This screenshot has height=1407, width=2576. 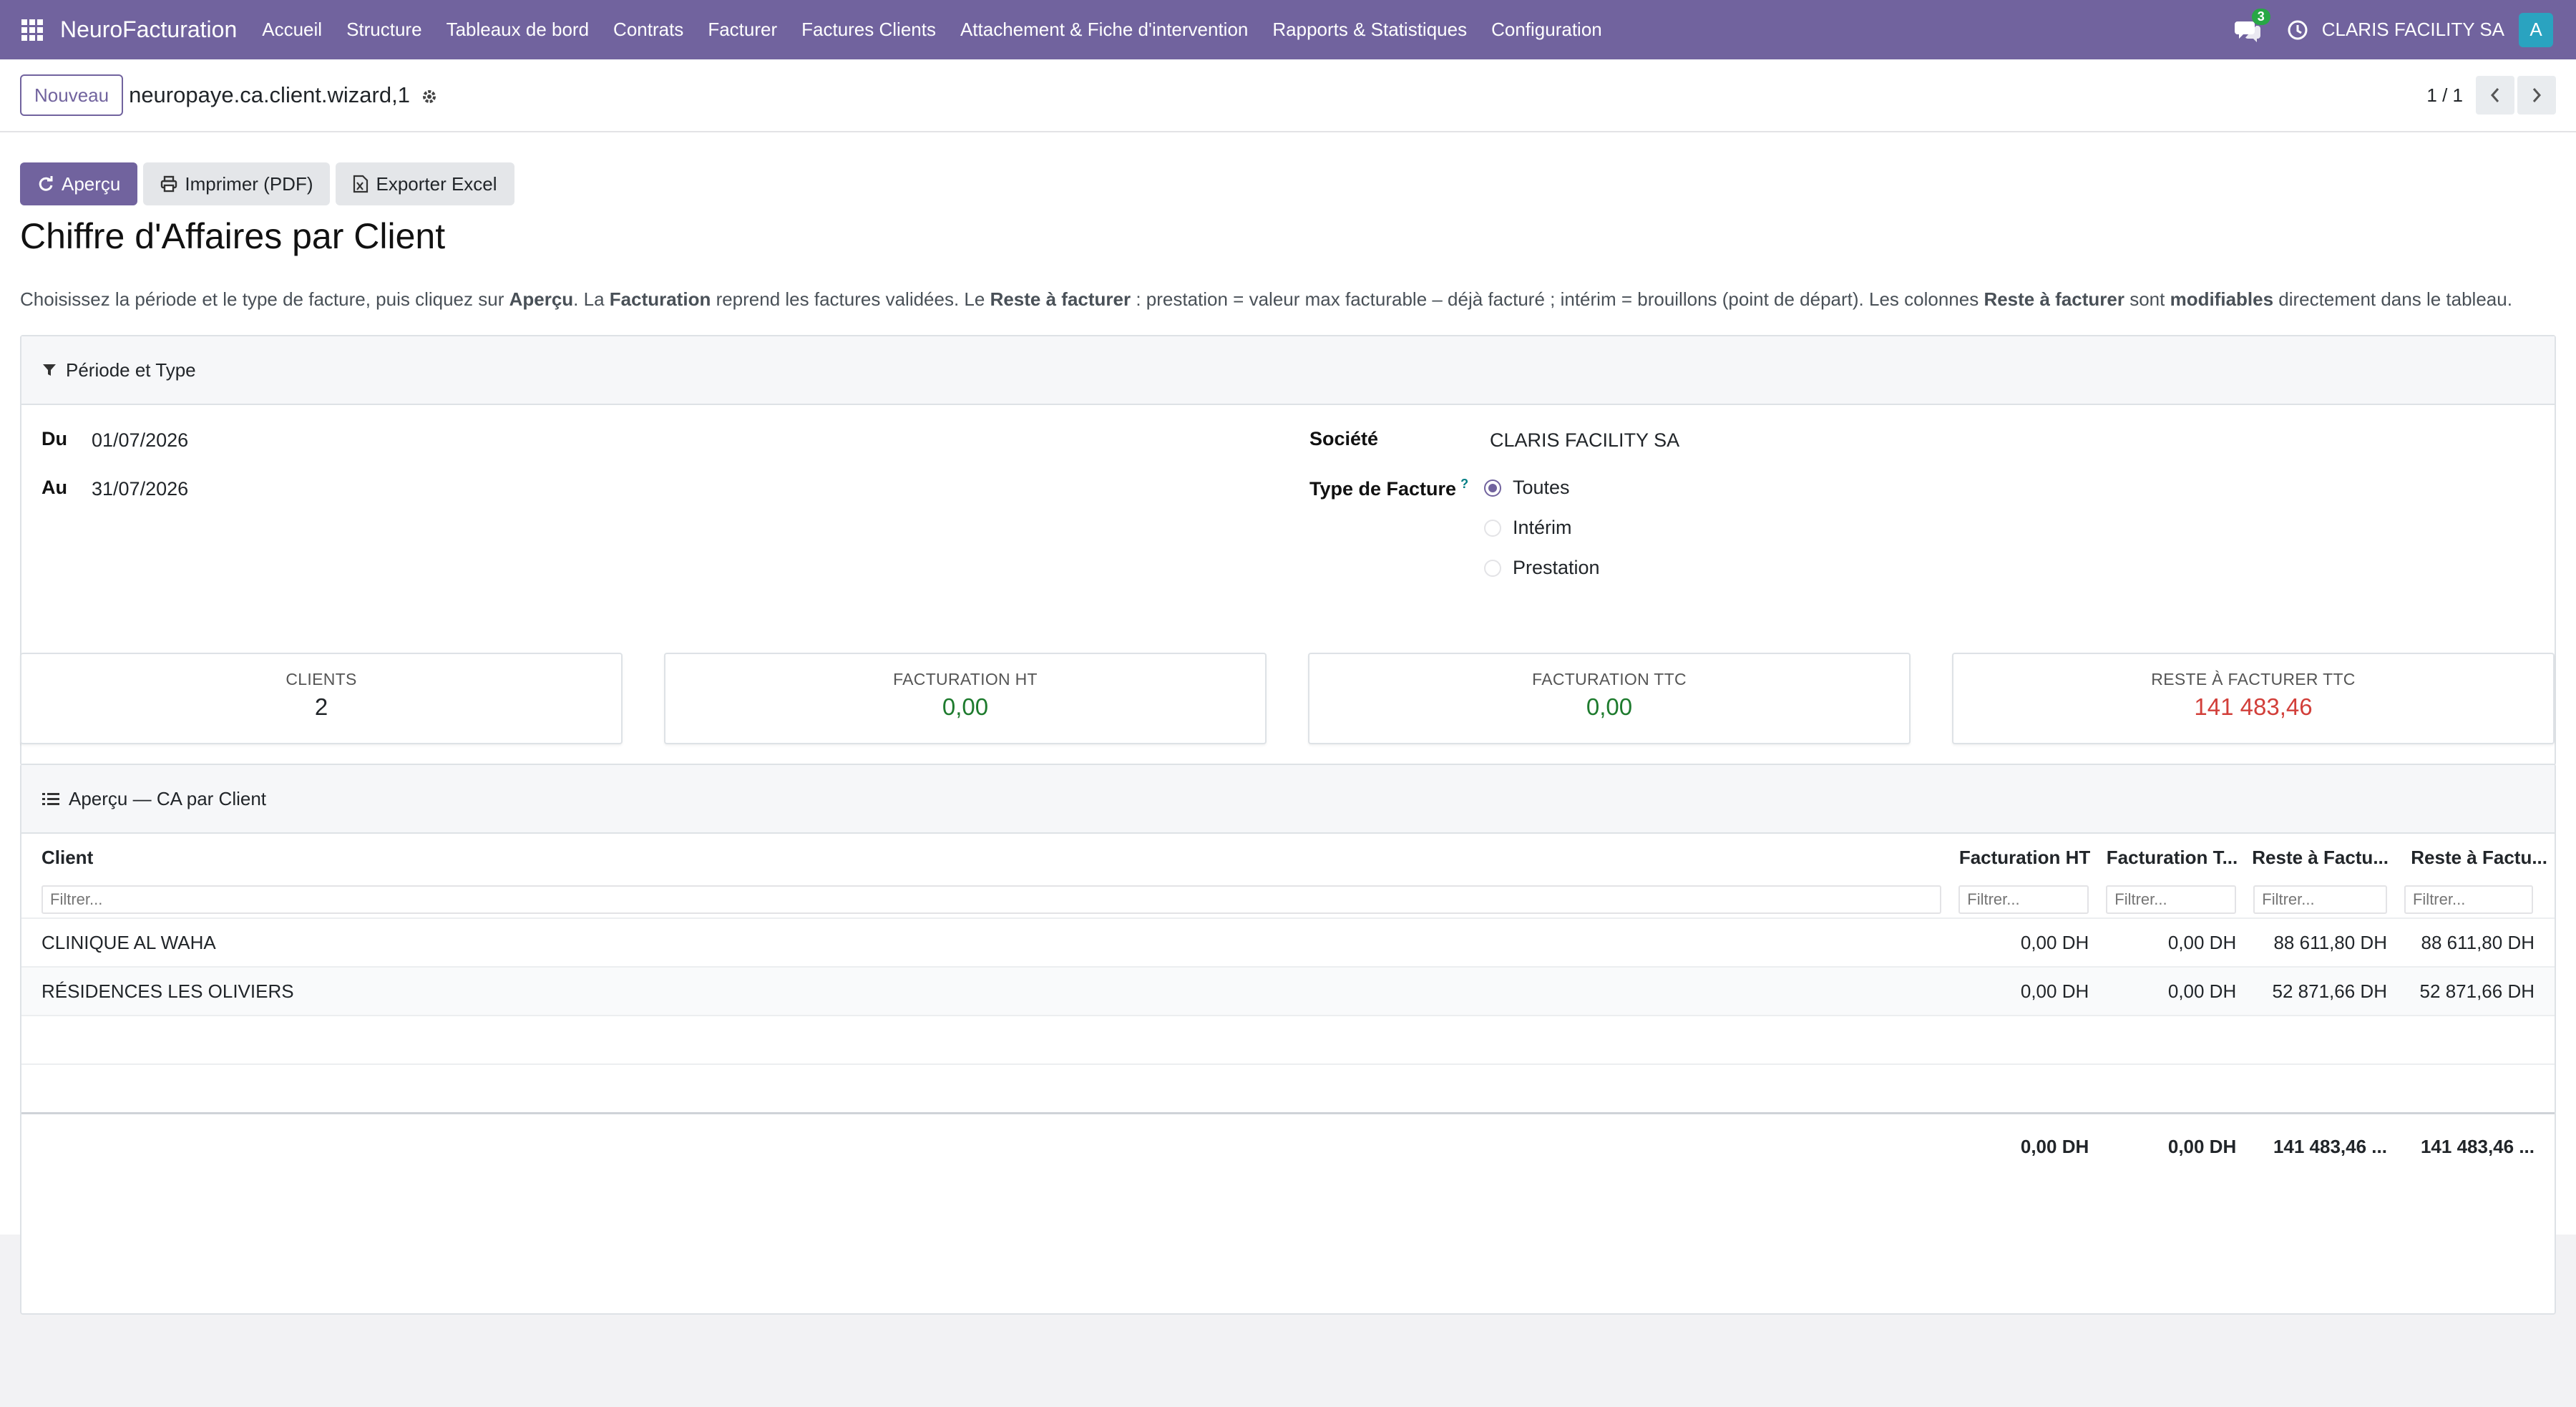 I want to click on date-to-field: 31/07/2026, so click(x=140, y=489).